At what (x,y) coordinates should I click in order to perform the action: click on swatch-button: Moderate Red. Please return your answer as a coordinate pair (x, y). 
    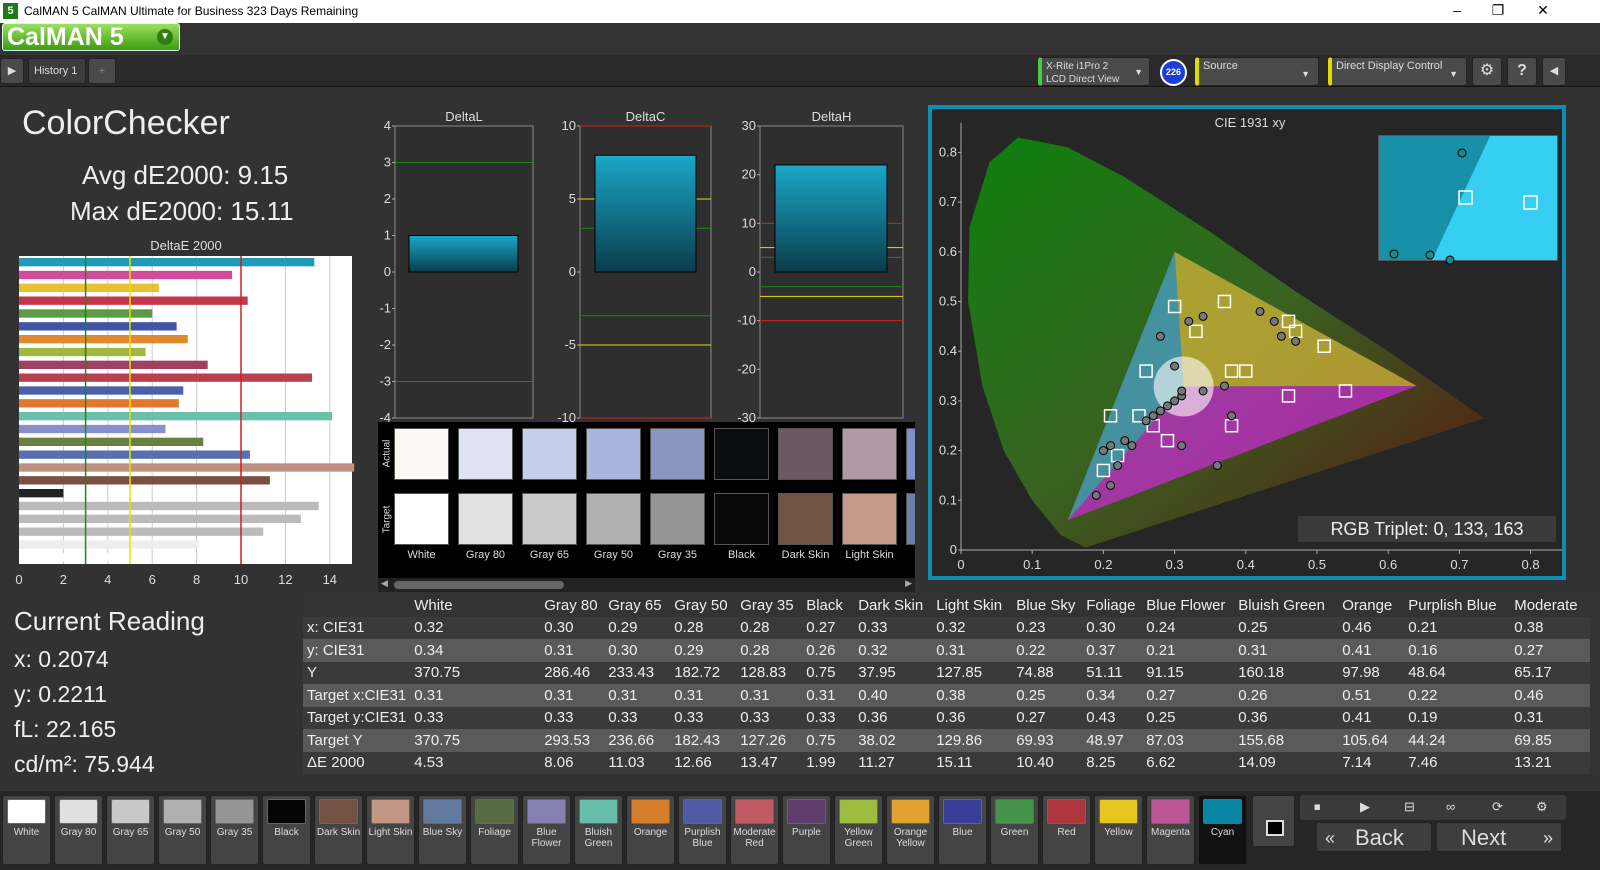
    Looking at the image, I should click on (754, 830).